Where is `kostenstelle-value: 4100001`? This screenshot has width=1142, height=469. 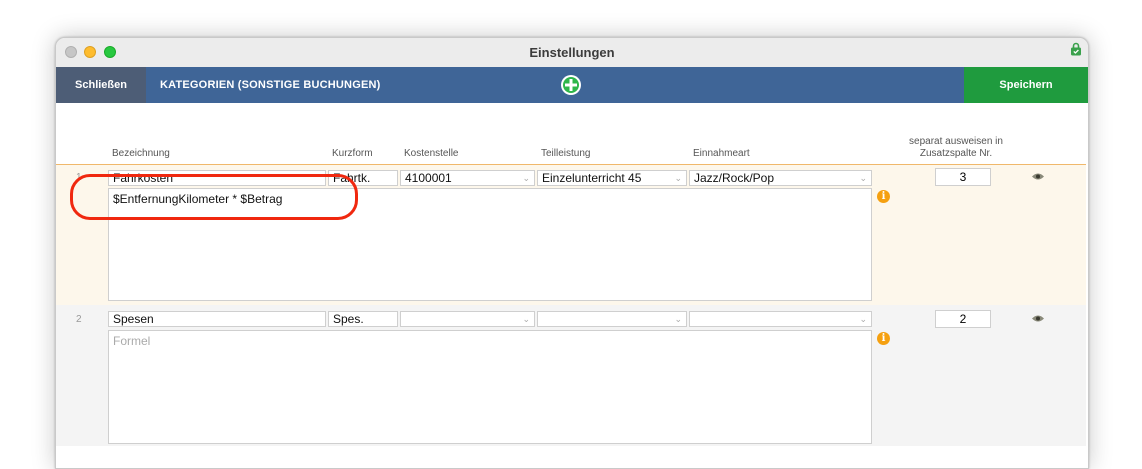
kostenstelle-value: 4100001 is located at coordinates (428, 178).